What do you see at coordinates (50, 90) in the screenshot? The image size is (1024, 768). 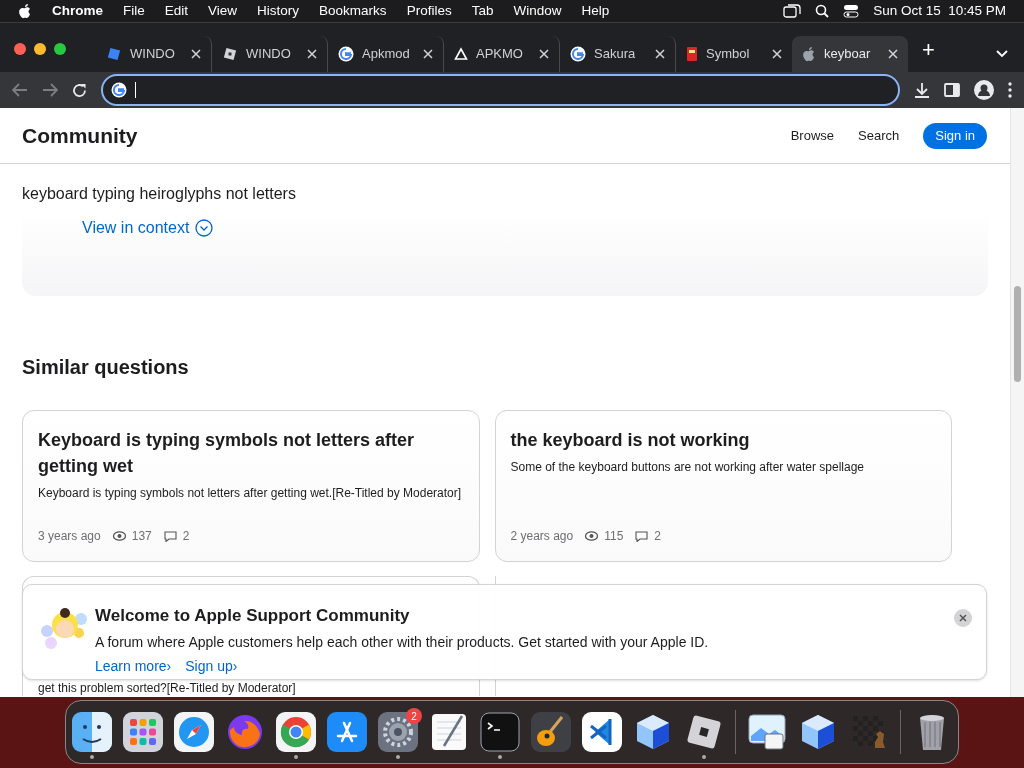 I see `forward-arrow-icon` at bounding box center [50, 90].